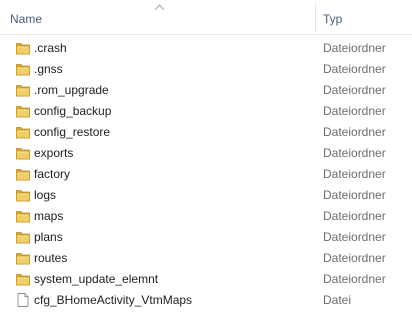  I want to click on folder-row: .rom_upgrade Dateiordner, so click(206, 90).